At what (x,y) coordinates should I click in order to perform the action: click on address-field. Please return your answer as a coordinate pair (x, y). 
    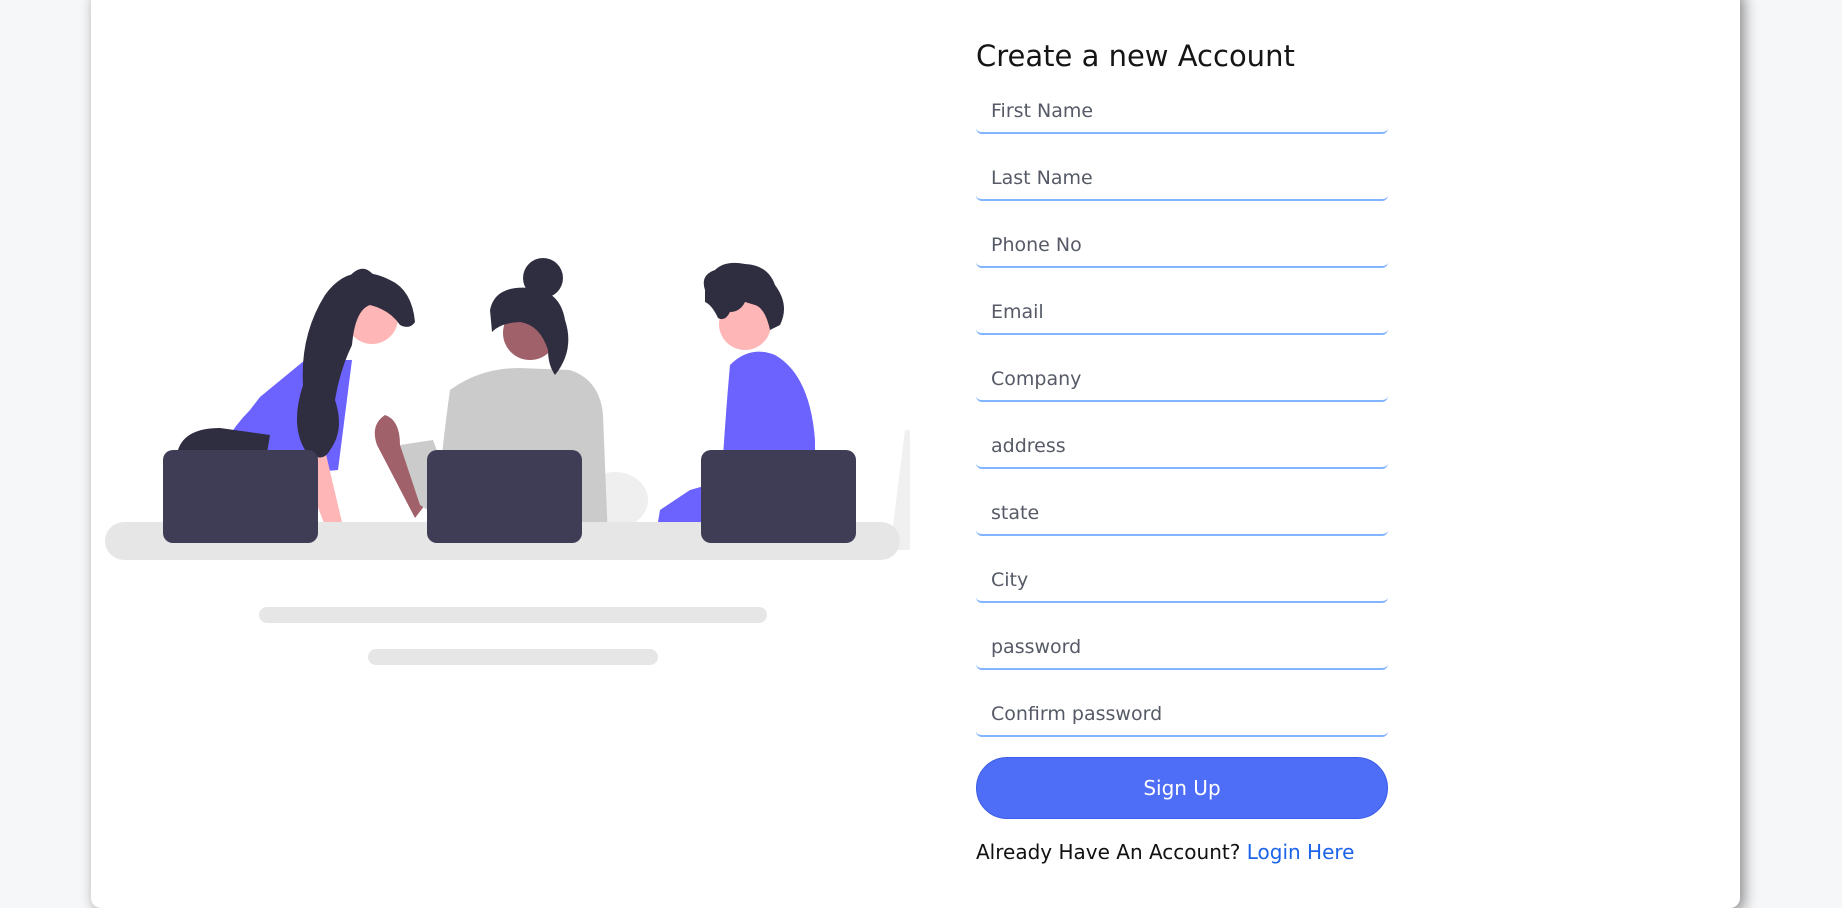
    Looking at the image, I should click on (1182, 448).